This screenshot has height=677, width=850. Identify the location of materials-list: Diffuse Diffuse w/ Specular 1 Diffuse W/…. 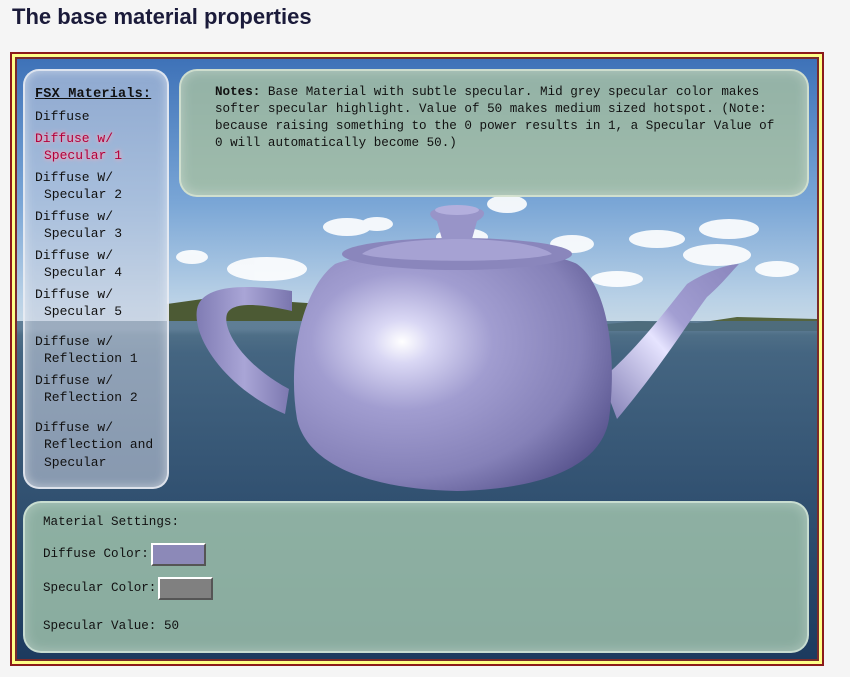
(97, 289).